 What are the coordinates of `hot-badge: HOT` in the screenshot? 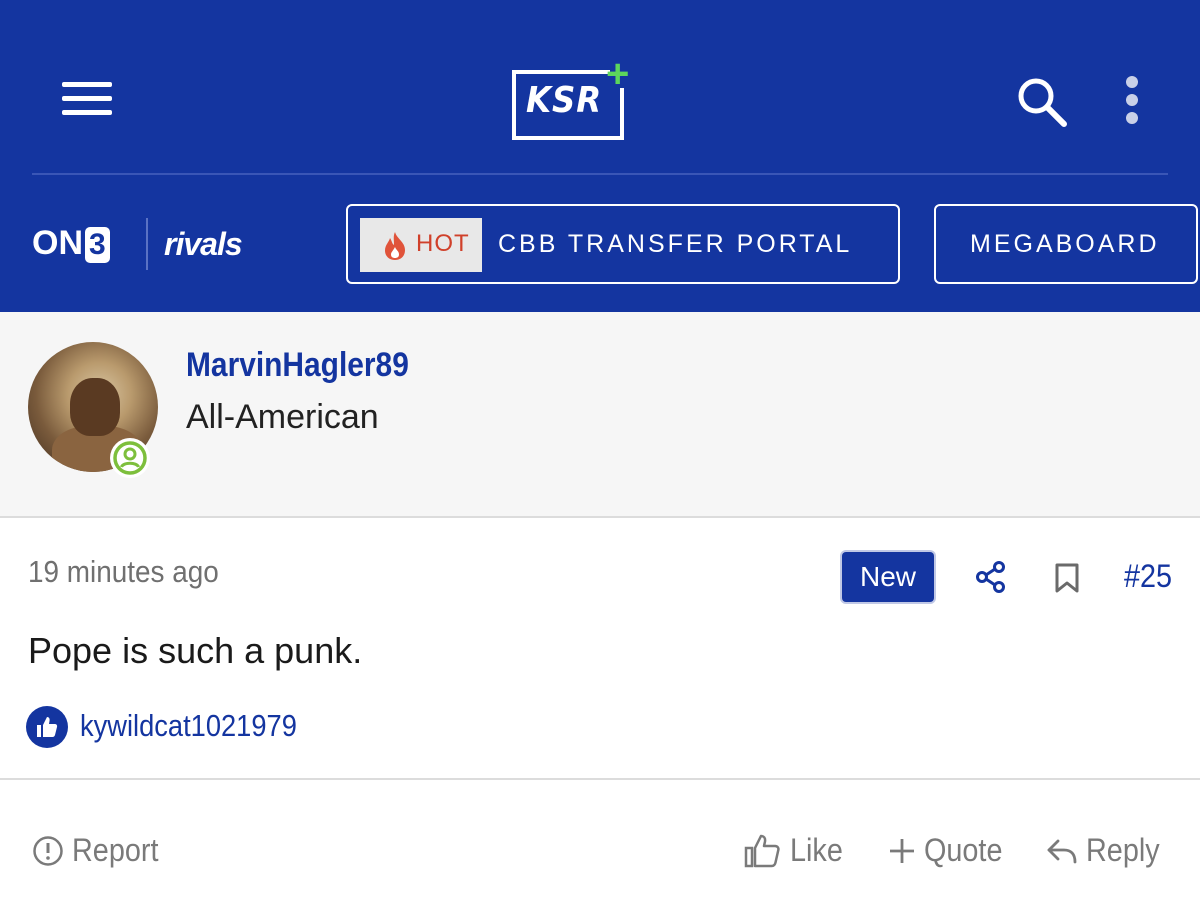 It's located at (421, 245).